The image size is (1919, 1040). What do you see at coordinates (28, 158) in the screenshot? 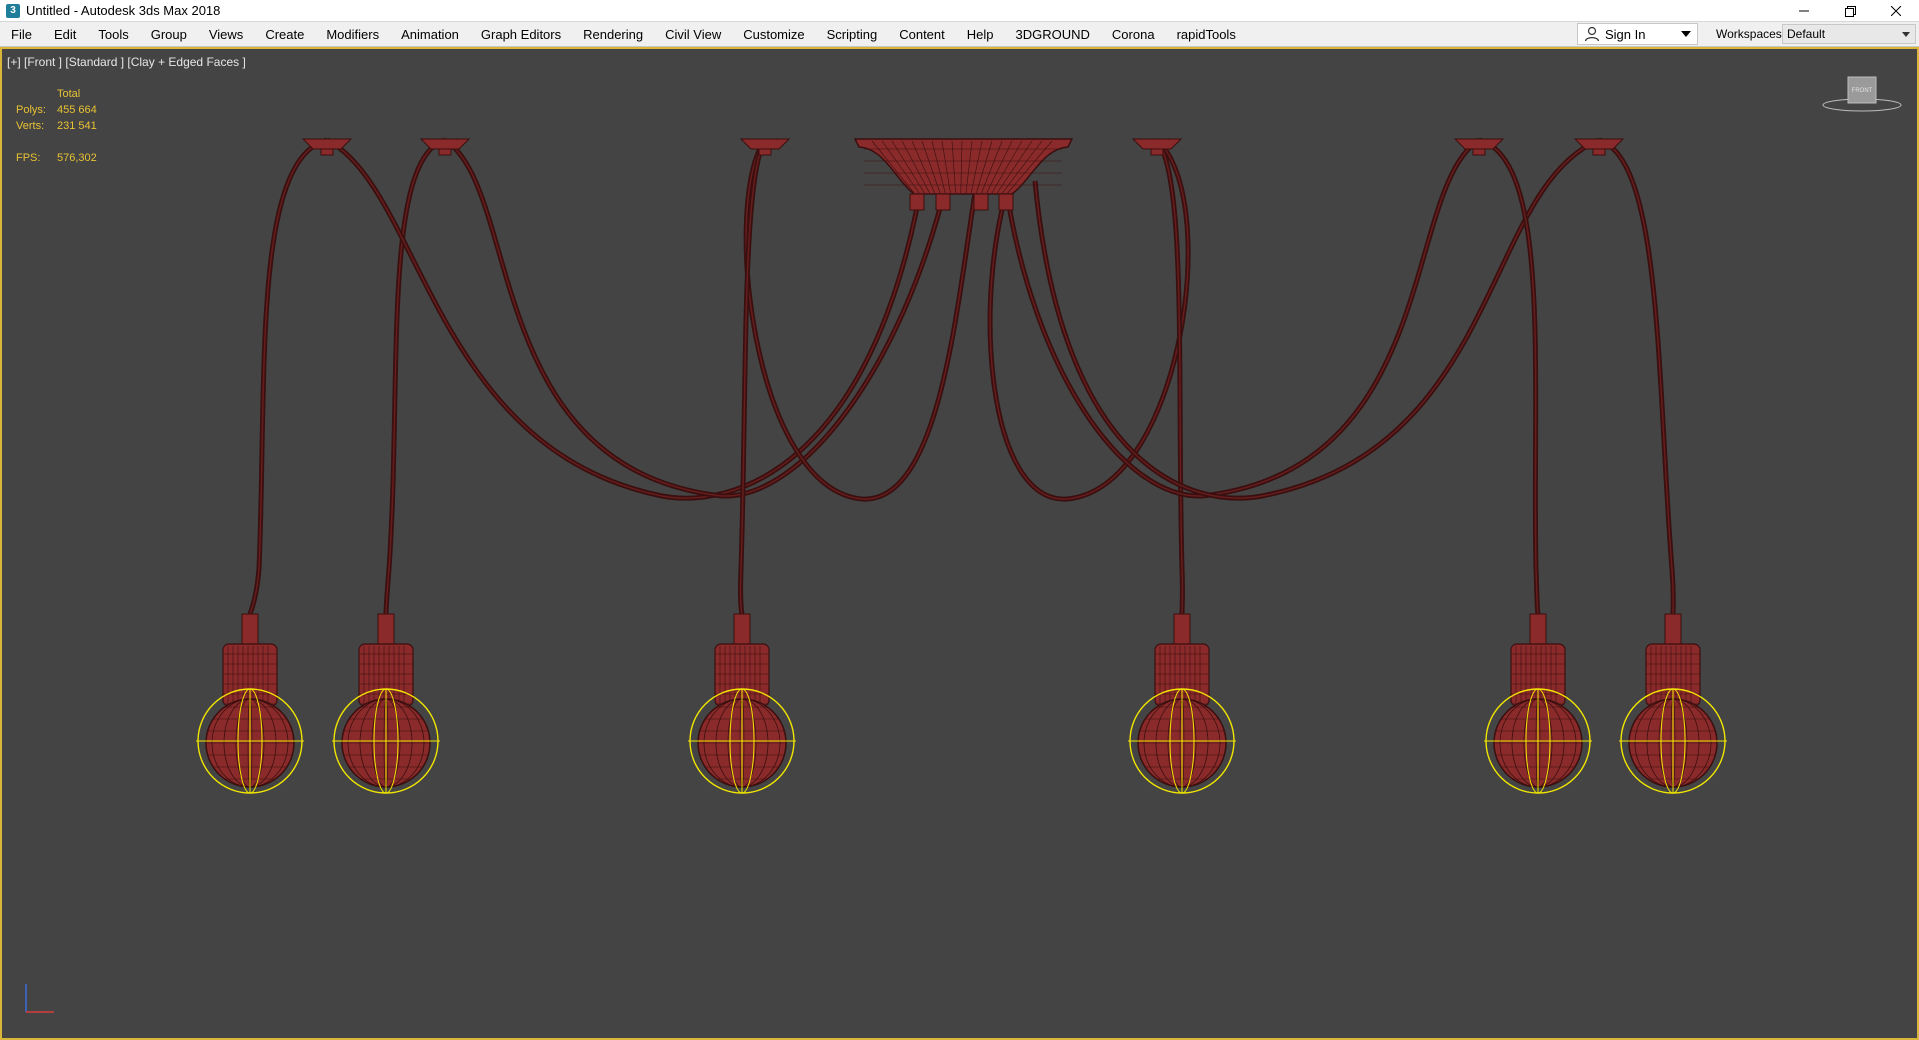
I see `fps-label: FPS:` at bounding box center [28, 158].